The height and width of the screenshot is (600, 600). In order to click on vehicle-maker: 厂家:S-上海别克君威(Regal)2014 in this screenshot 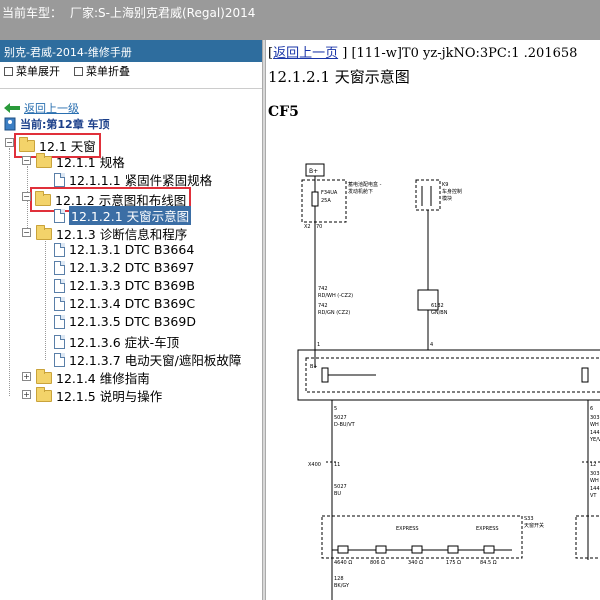, I will do `click(163, 13)`.